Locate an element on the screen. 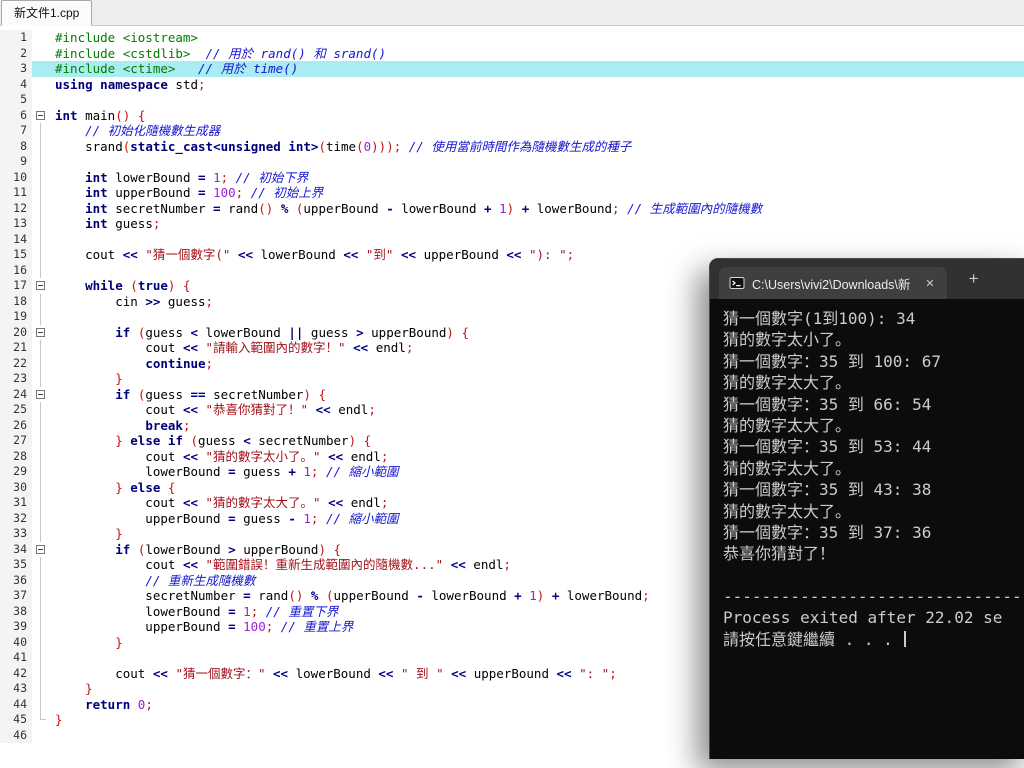  code-line: 7 // 初始化隨機數生成器 is located at coordinates (512, 131).